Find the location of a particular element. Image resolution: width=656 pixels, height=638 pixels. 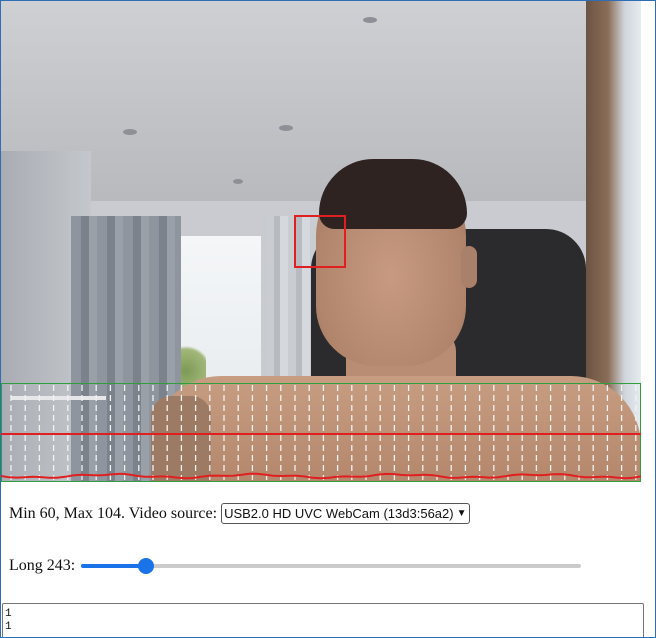

long-label: Long 243: is located at coordinates (42, 565).